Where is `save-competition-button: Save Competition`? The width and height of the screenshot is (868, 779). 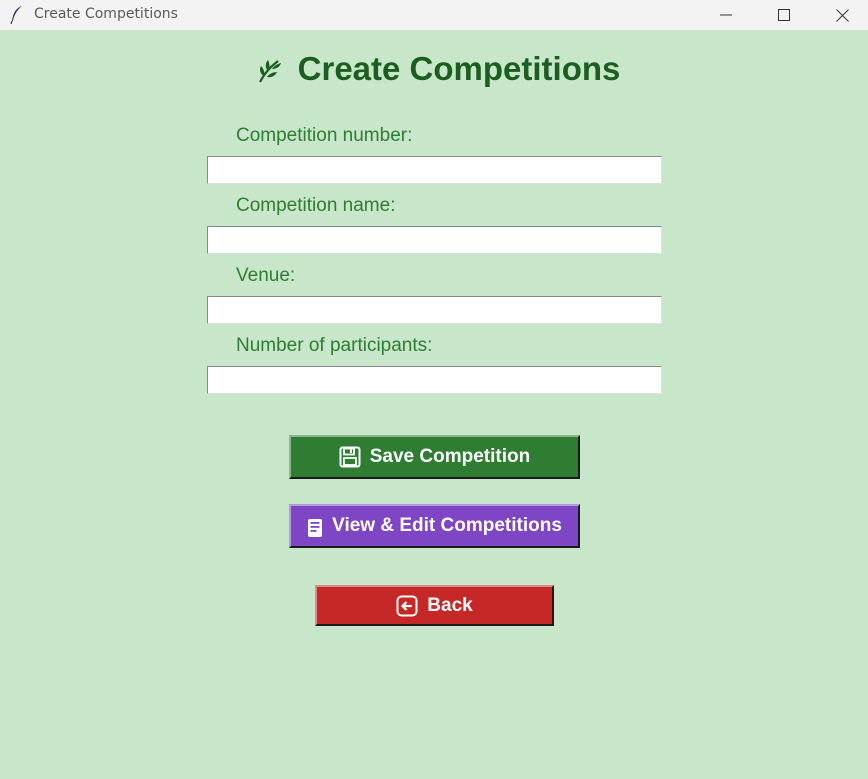
save-competition-button: Save Competition is located at coordinates (434, 457).